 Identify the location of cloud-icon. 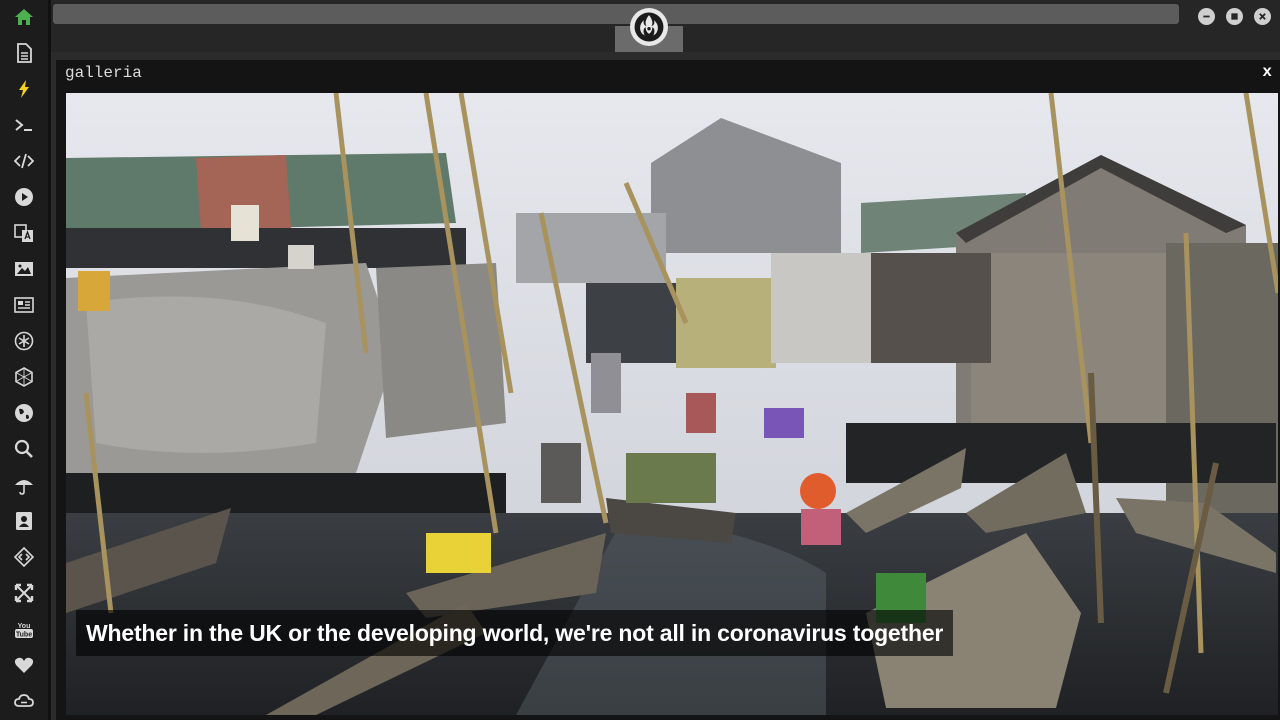
(24, 700).